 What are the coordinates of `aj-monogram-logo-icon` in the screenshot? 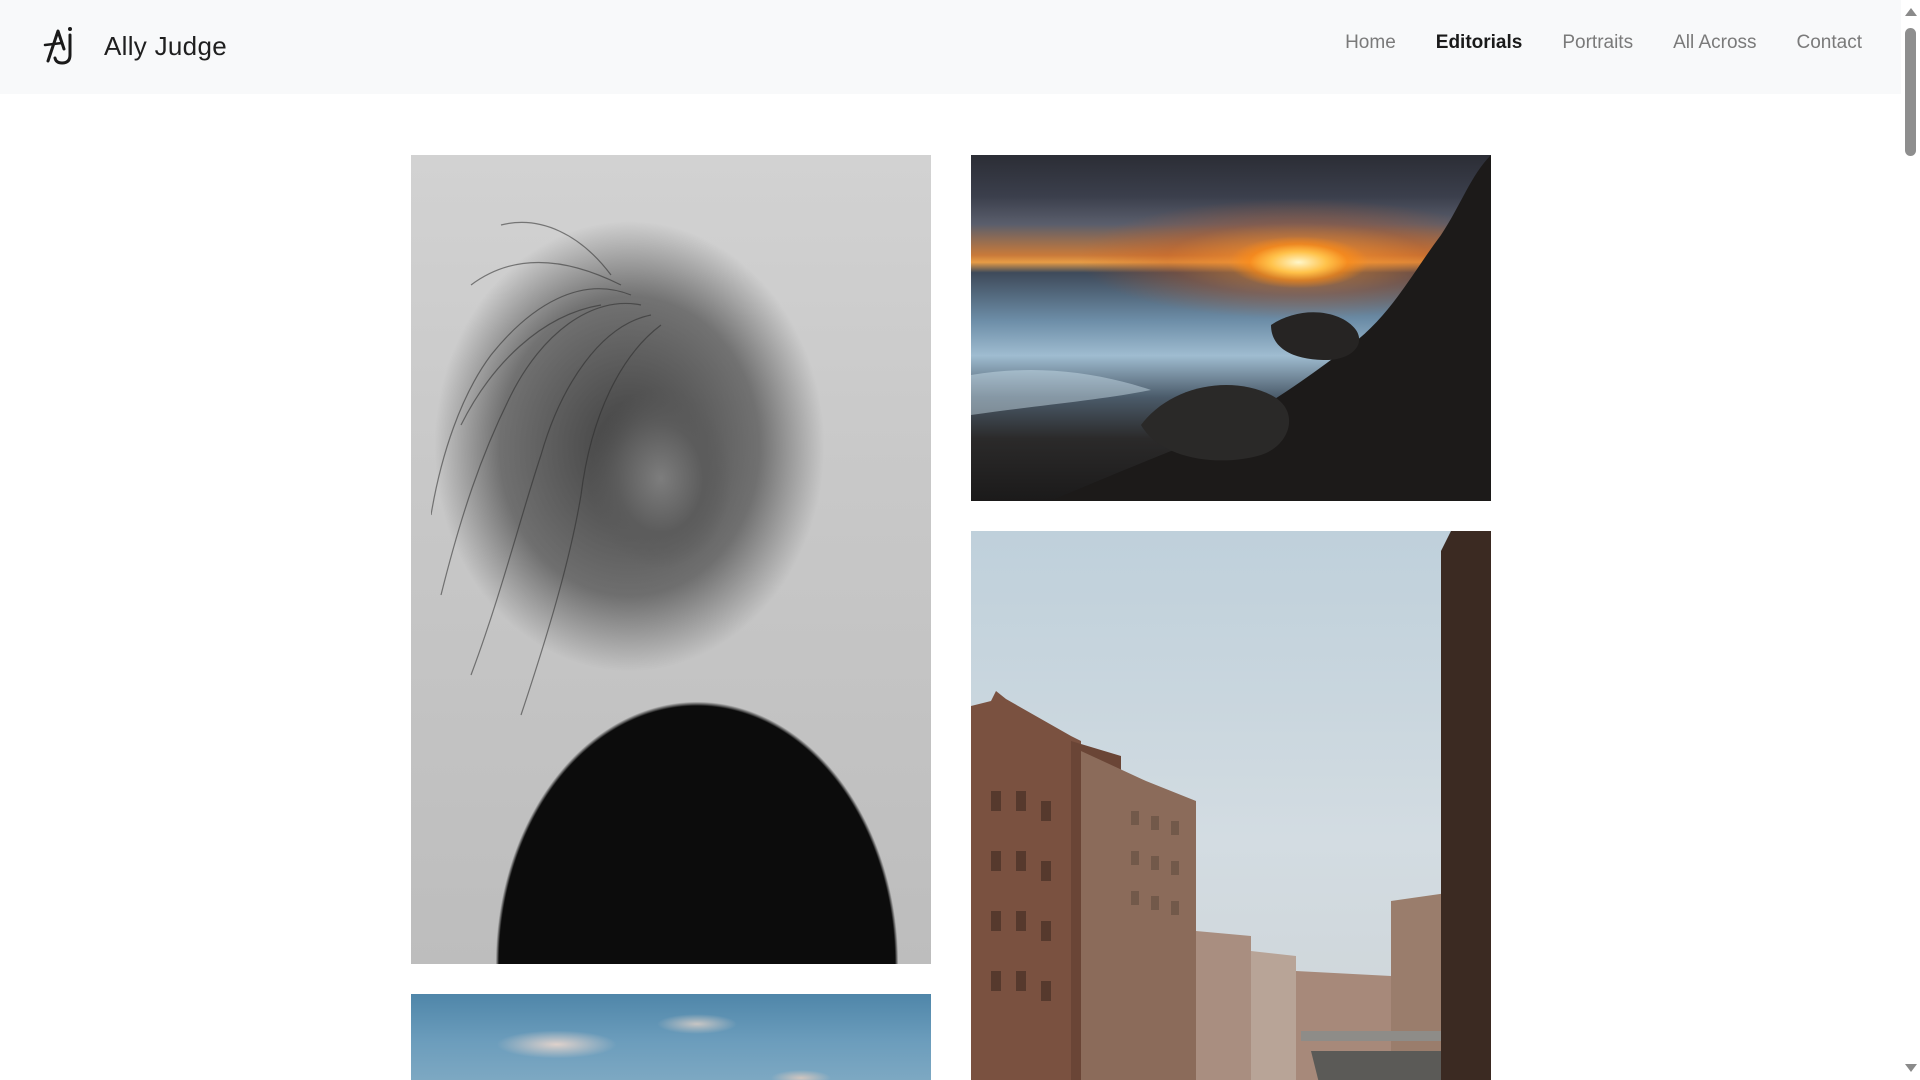 It's located at (61, 46).